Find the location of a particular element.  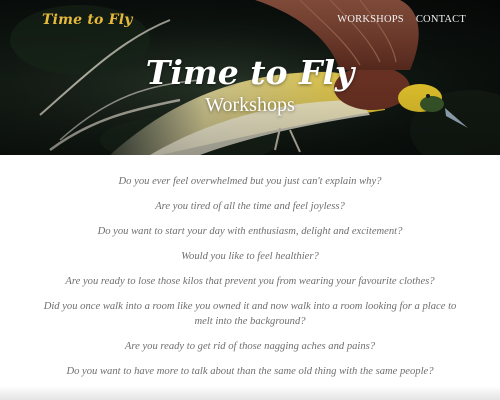

main-nav: WORKSHOPS CONTACT is located at coordinates (401, 19).